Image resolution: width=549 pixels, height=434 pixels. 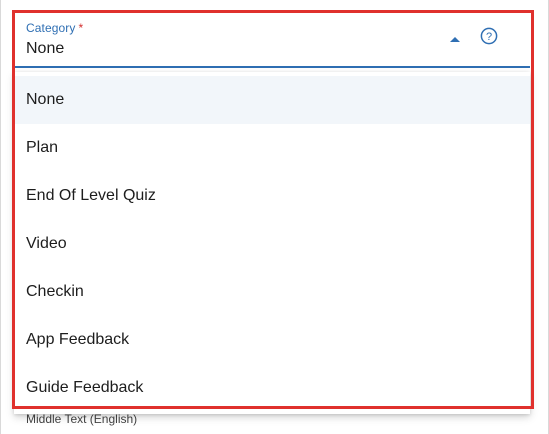 I want to click on option-plan: Plan, so click(x=272, y=148).